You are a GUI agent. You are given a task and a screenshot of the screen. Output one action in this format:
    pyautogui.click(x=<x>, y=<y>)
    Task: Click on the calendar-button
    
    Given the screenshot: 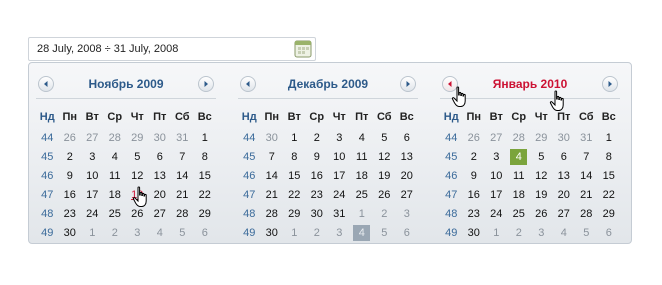 What is the action you would take?
    pyautogui.click(x=303, y=49)
    